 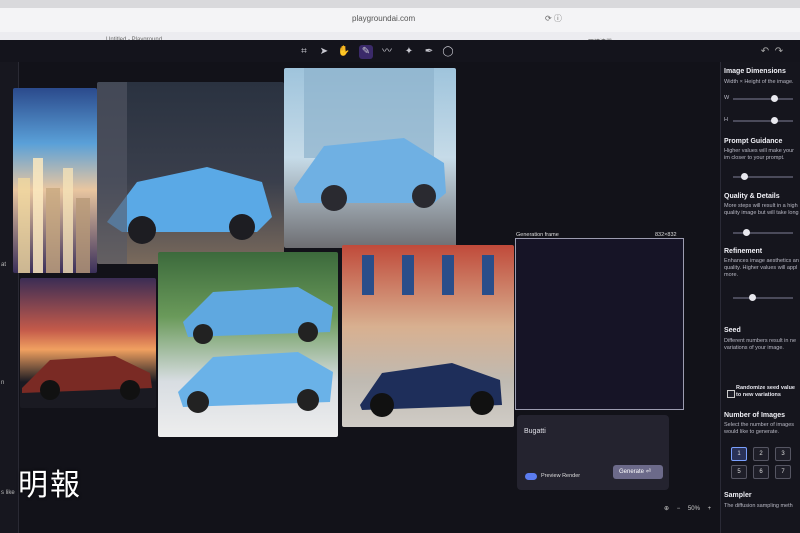 I want to click on height-label: H, so click(x=726, y=120).